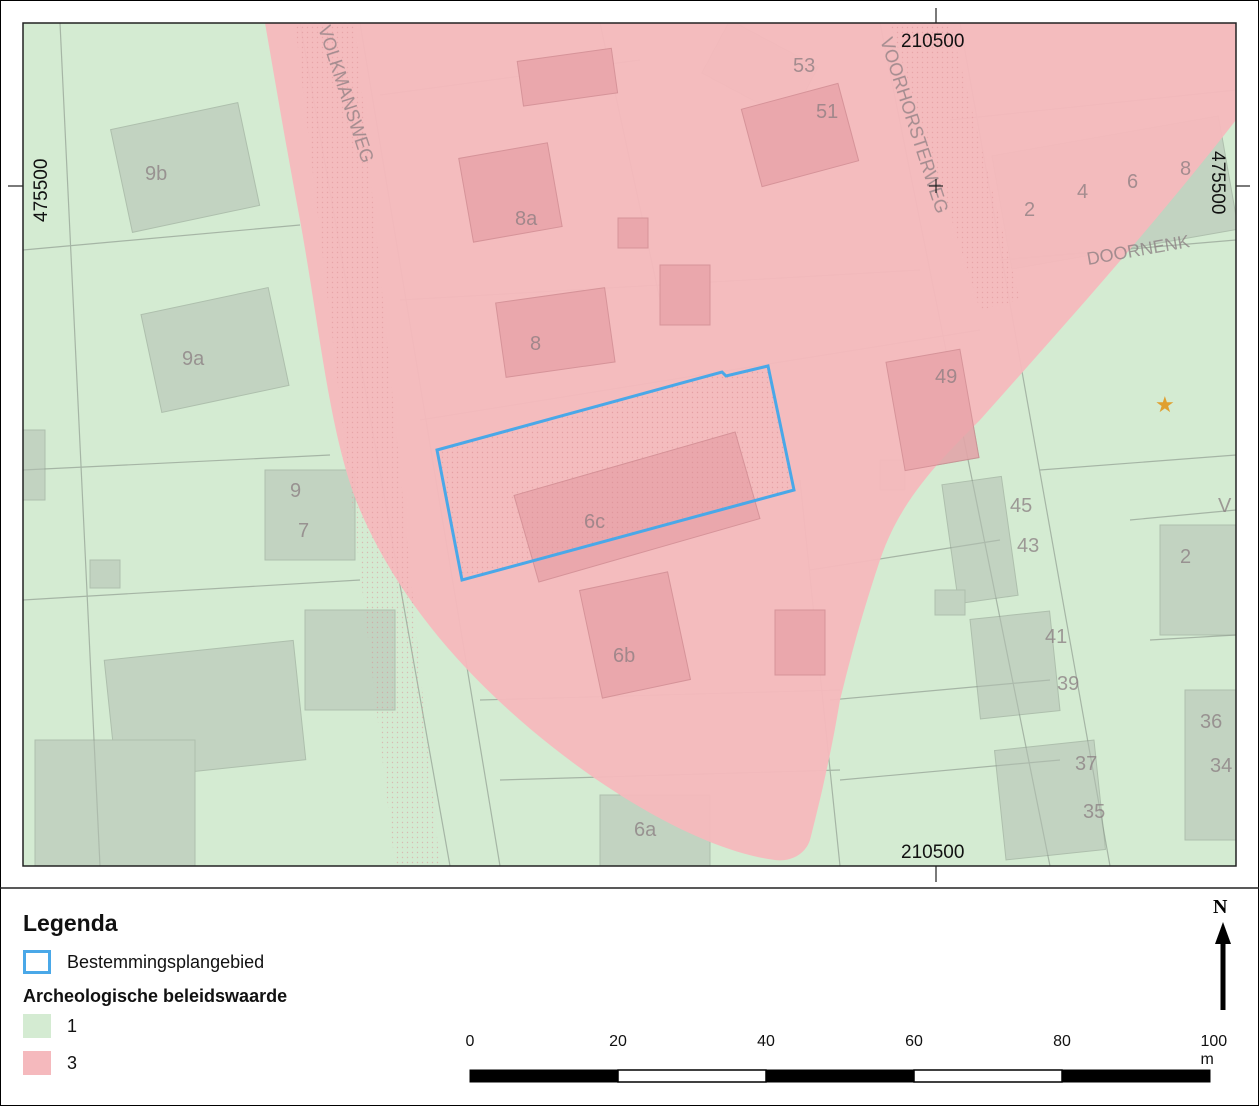  I want to click on north-label: N, so click(1220, 907).